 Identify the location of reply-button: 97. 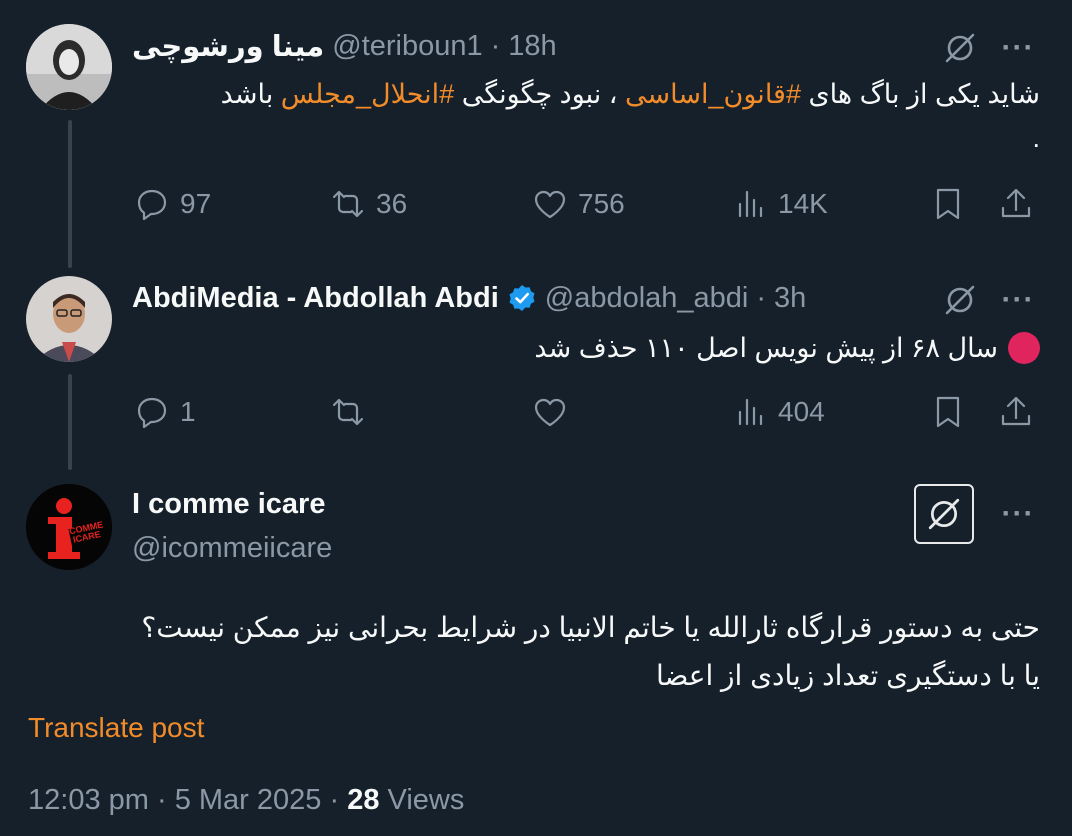
(172, 204).